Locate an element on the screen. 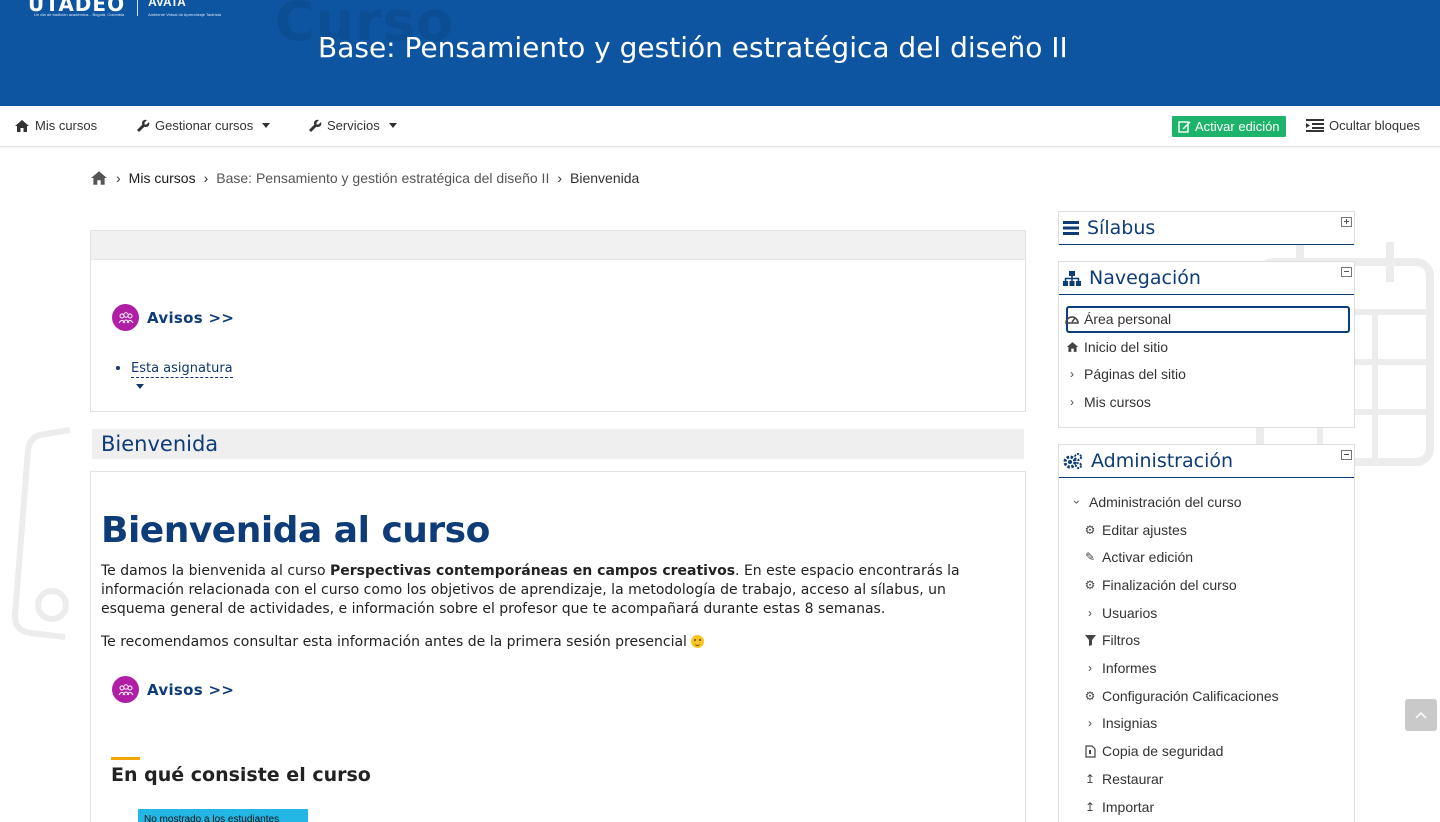 This screenshot has width=1440, height=822. block-administracion-title: Administración is located at coordinates (1162, 461).